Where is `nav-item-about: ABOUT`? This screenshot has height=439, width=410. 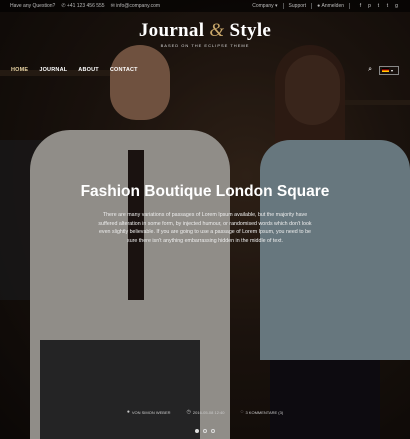 nav-item-about: ABOUT is located at coordinates (88, 70).